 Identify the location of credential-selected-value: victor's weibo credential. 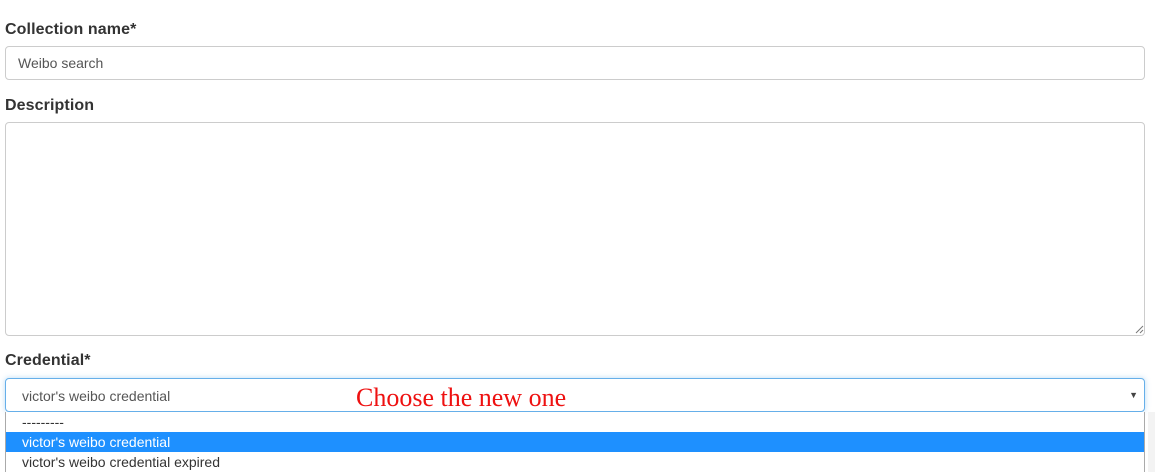
(96, 396).